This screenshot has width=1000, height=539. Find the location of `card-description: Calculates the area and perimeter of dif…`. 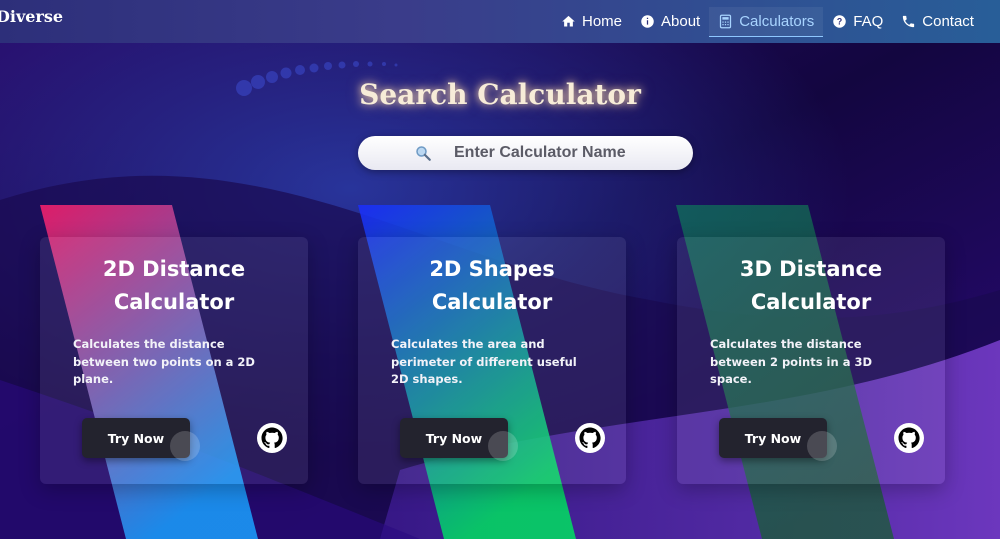

card-description: Calculates the area and perimeter of dif… is located at coordinates (484, 361).